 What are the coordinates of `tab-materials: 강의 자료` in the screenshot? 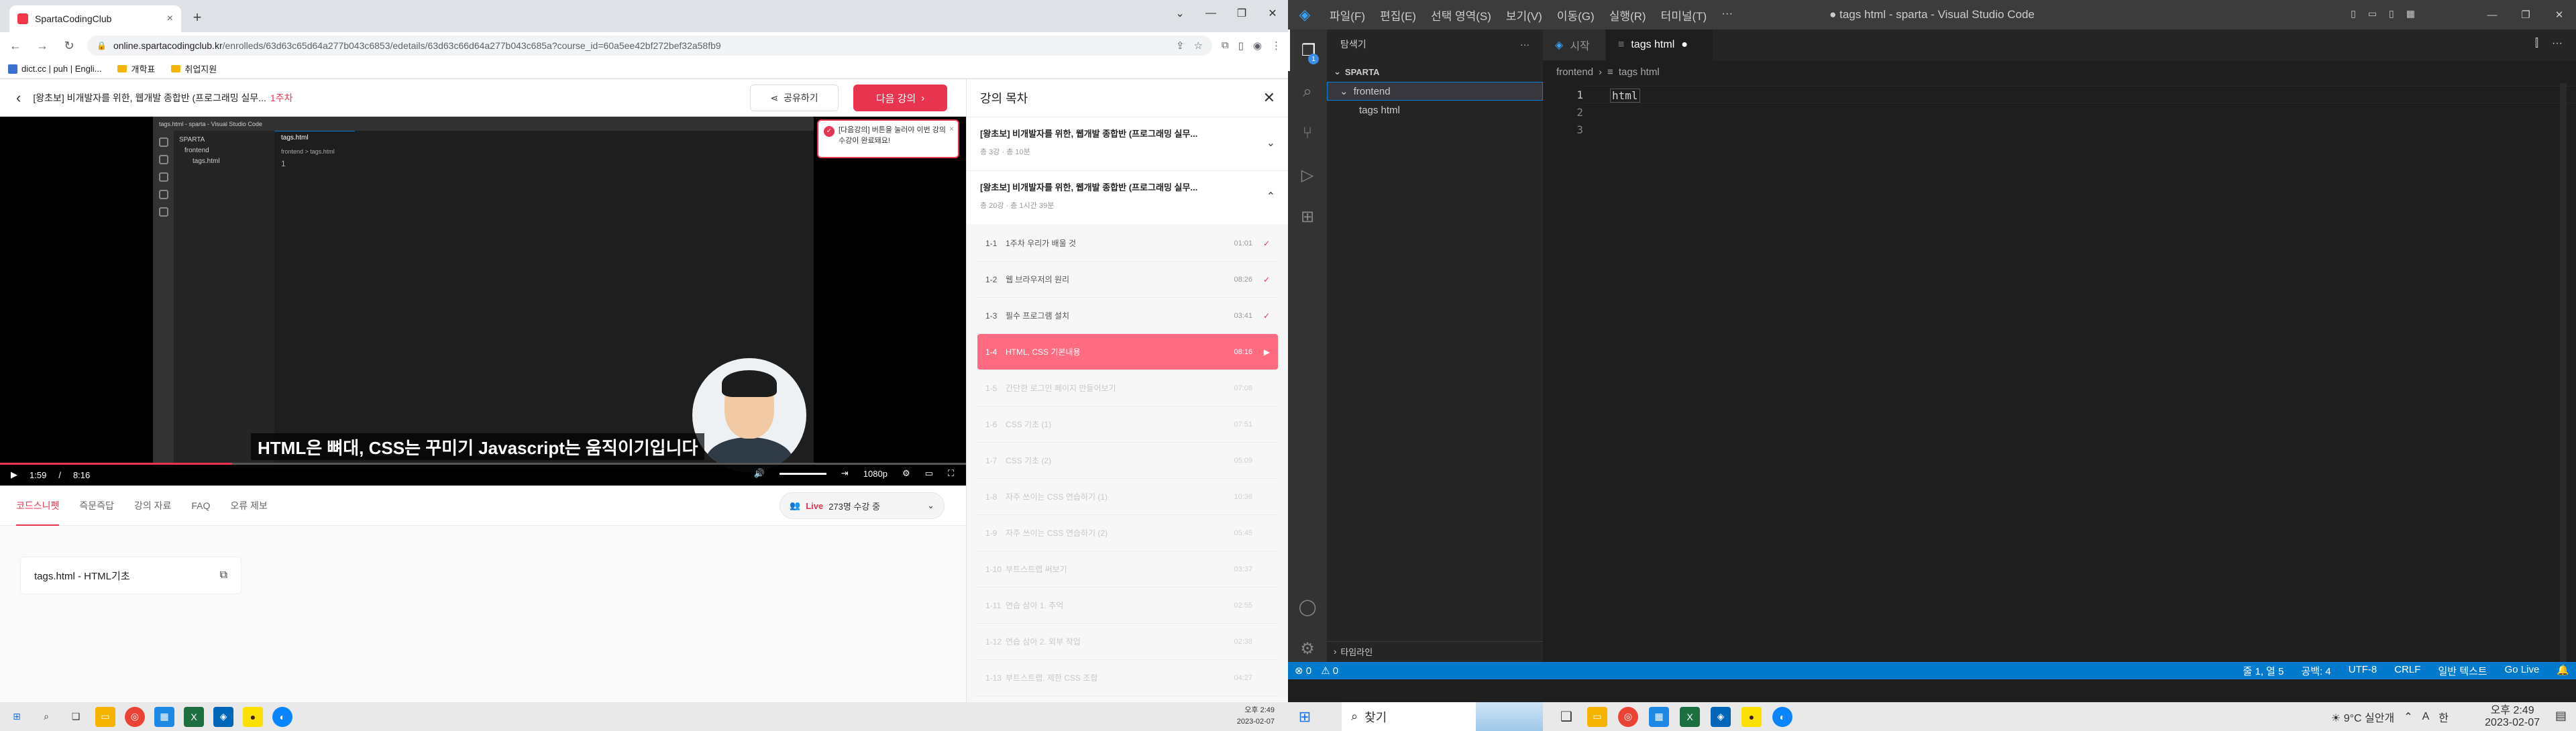 It's located at (152, 505).